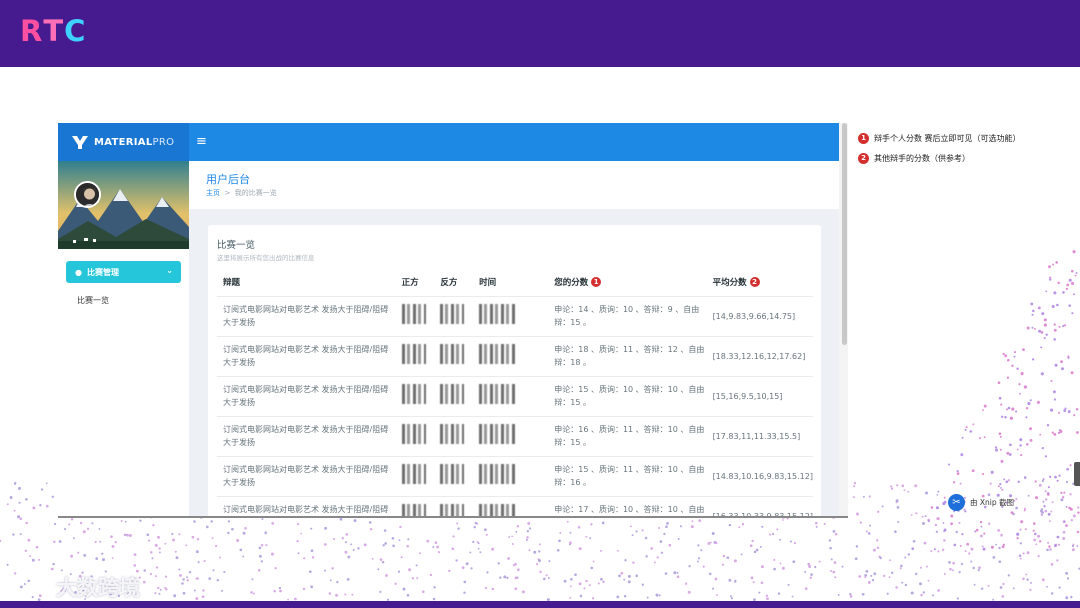 This screenshot has height=608, width=1080. What do you see at coordinates (992, 502) in the screenshot?
I see `xnip-label: 由 Xnip 截图` at bounding box center [992, 502].